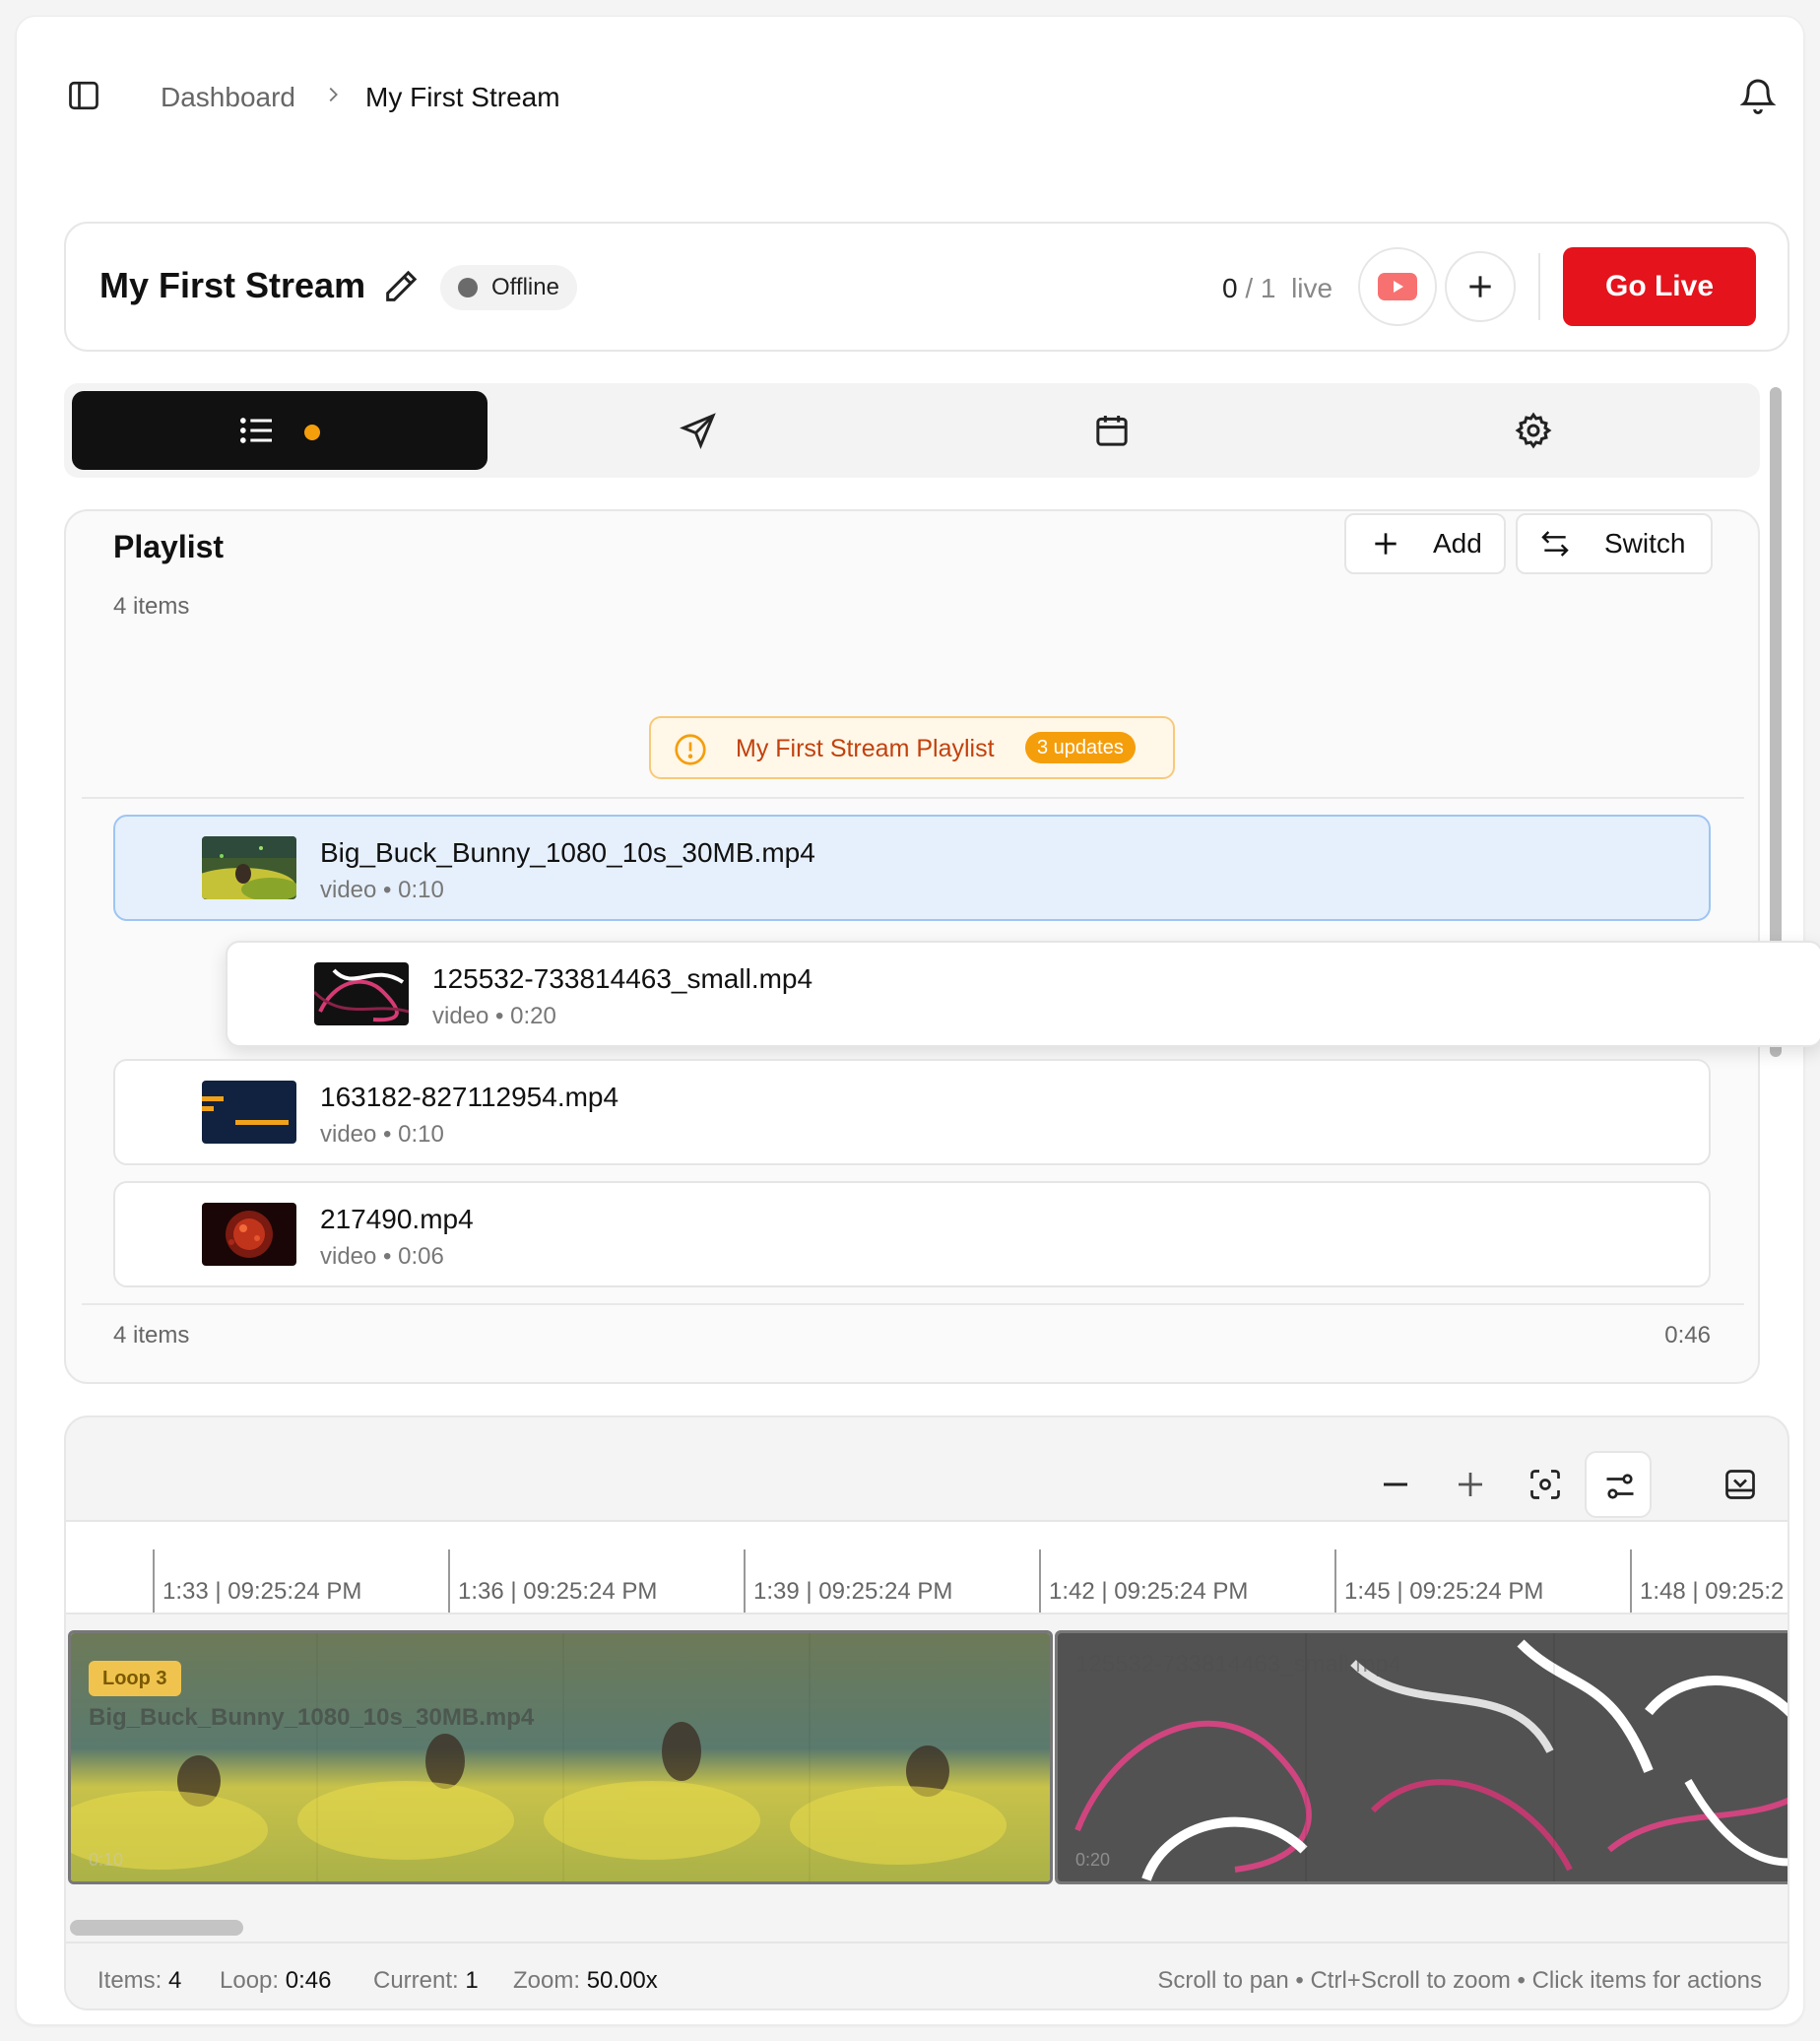 The width and height of the screenshot is (1820, 2041). I want to click on tab-schedule, so click(1123, 430).